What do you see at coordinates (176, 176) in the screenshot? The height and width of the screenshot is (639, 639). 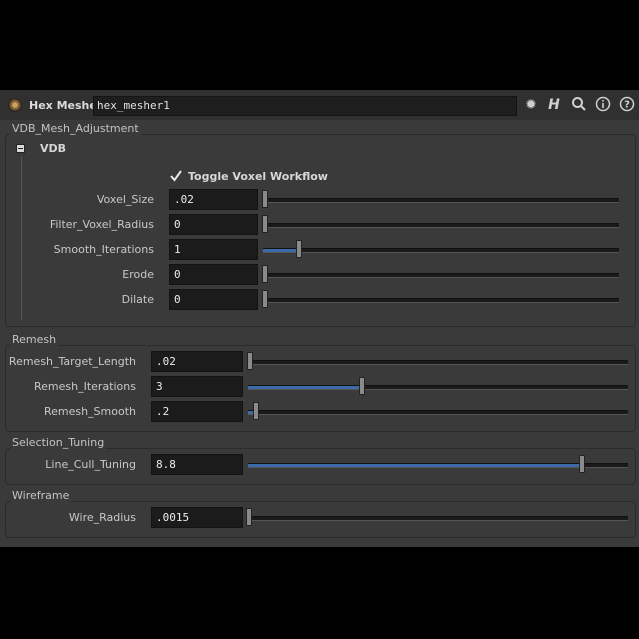 I see `checkmark-icon` at bounding box center [176, 176].